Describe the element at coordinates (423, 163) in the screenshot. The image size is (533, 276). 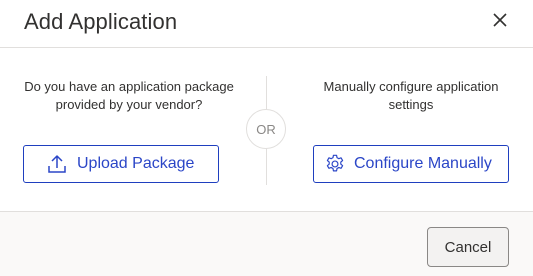
I see `configure-manually-label: Configure Manually` at that location.